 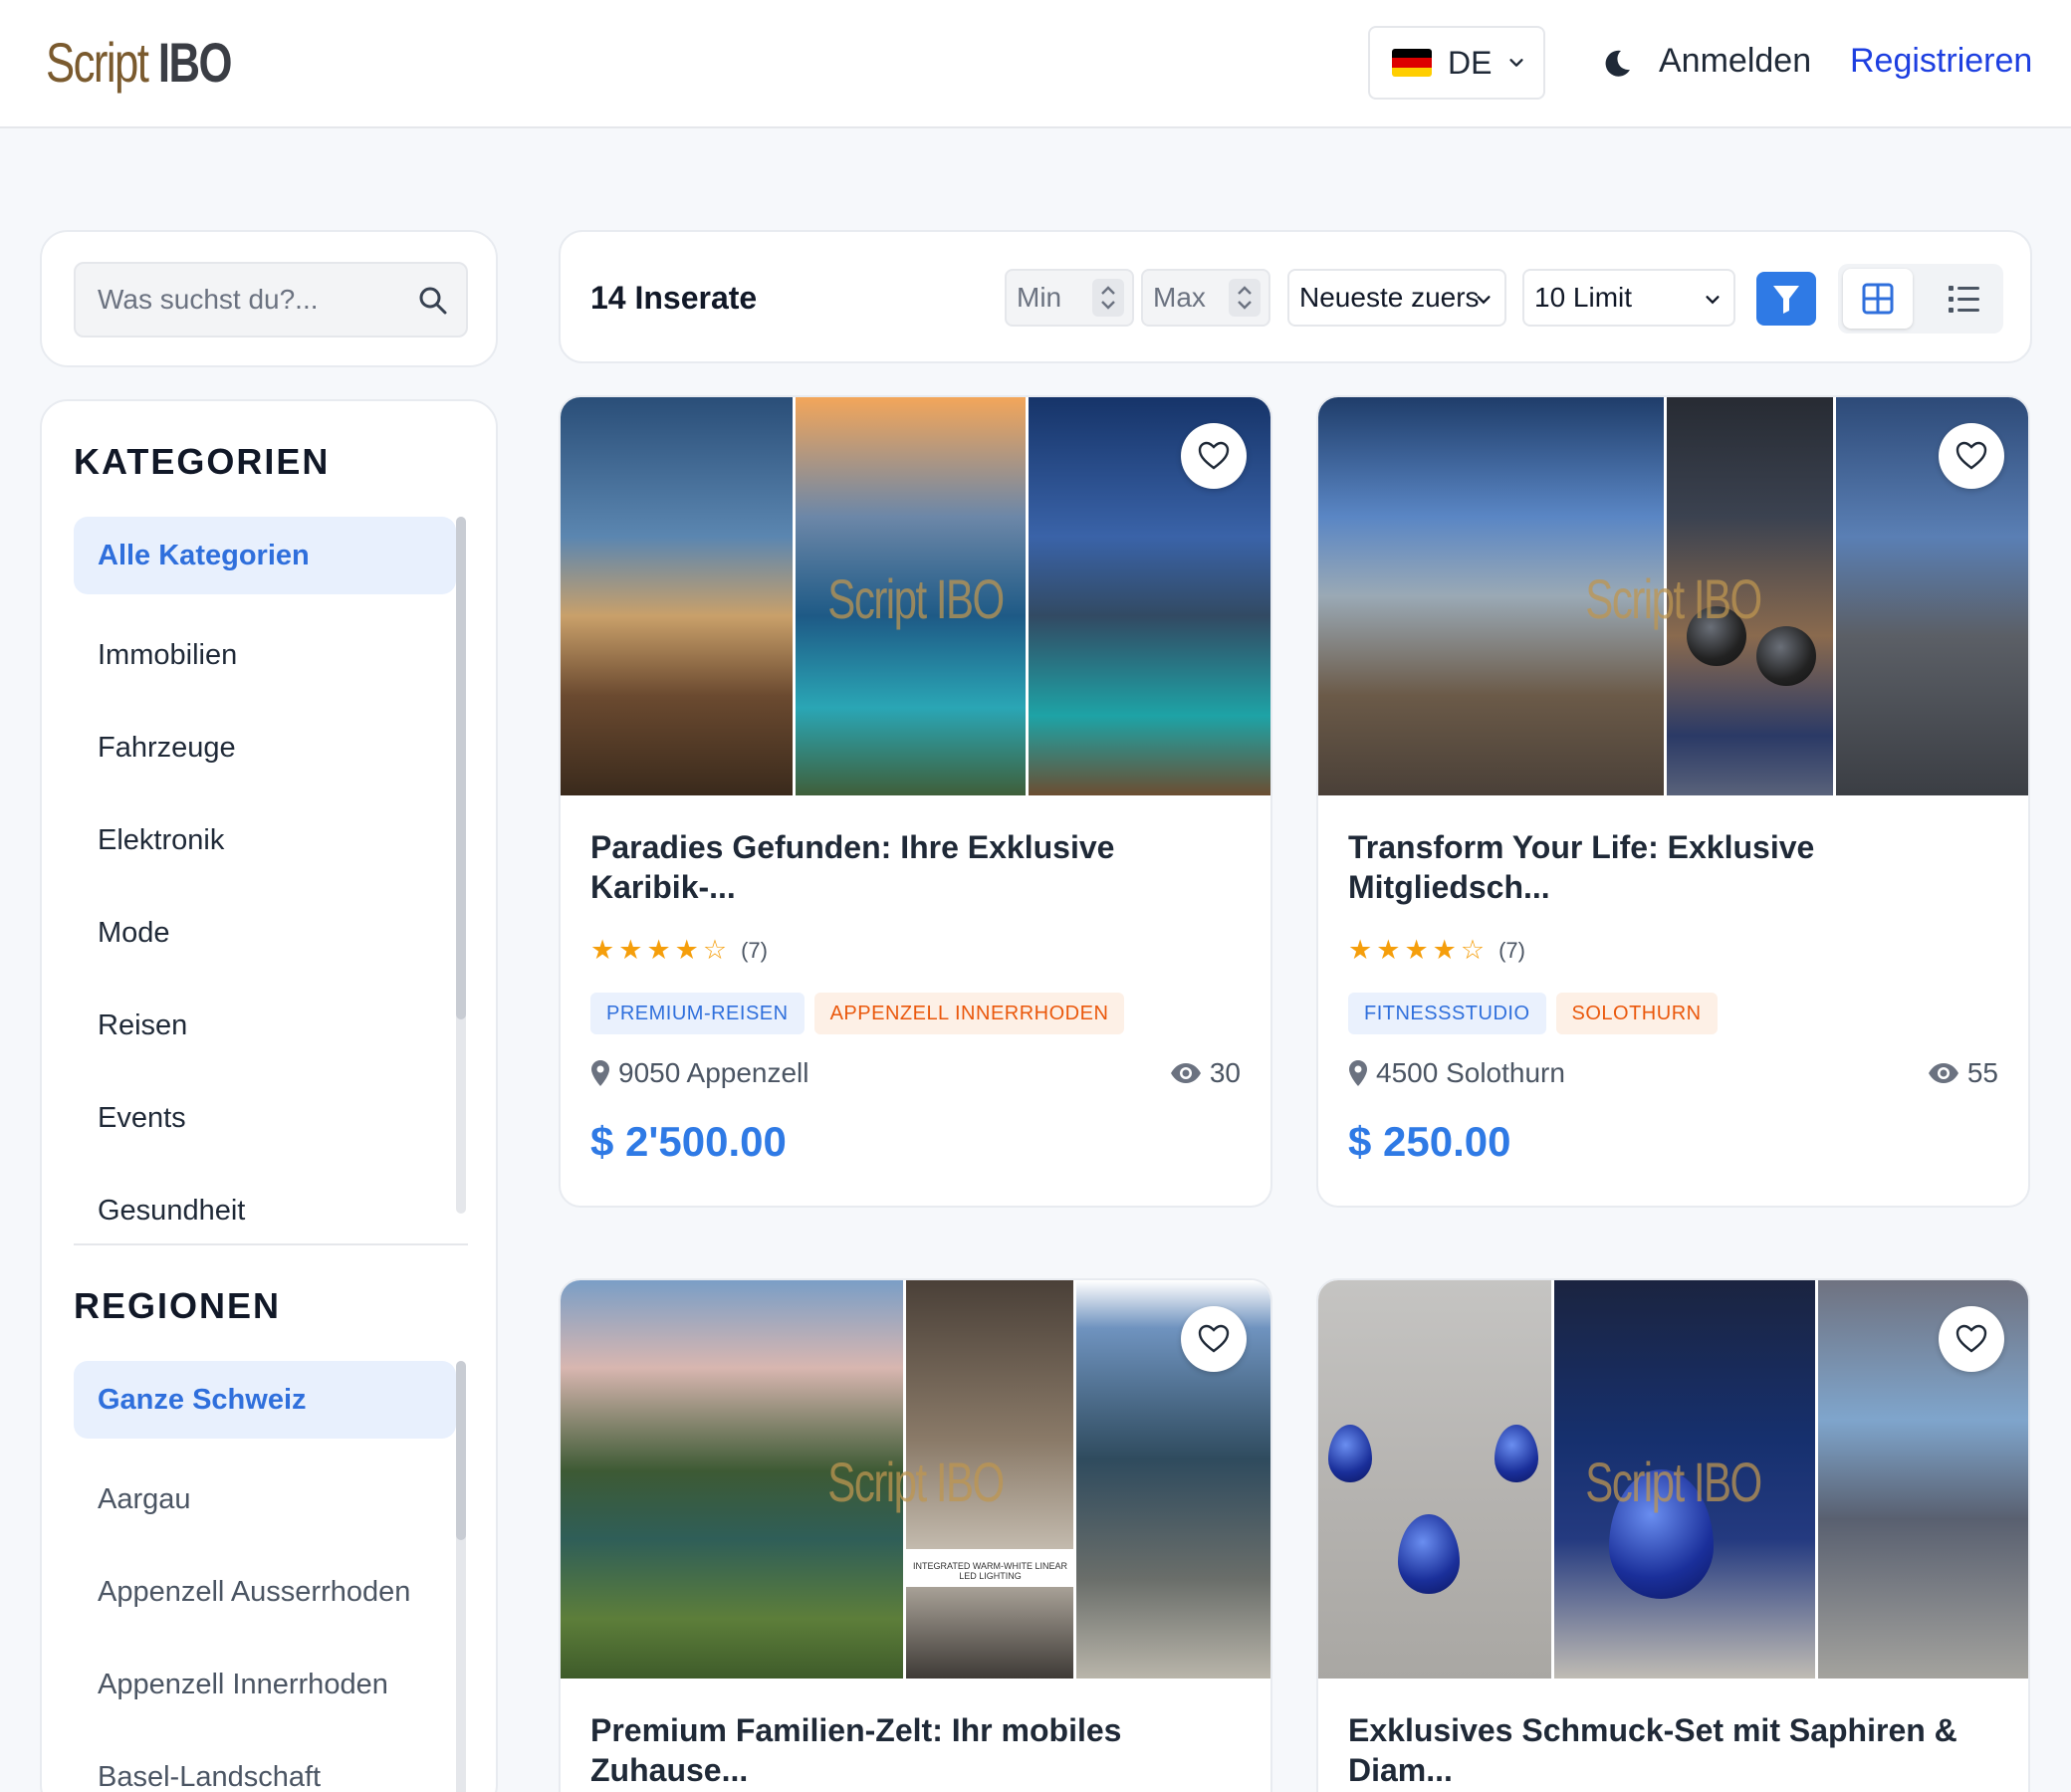 What do you see at coordinates (265, 933) in the screenshot?
I see `category-item-mode: Mode` at bounding box center [265, 933].